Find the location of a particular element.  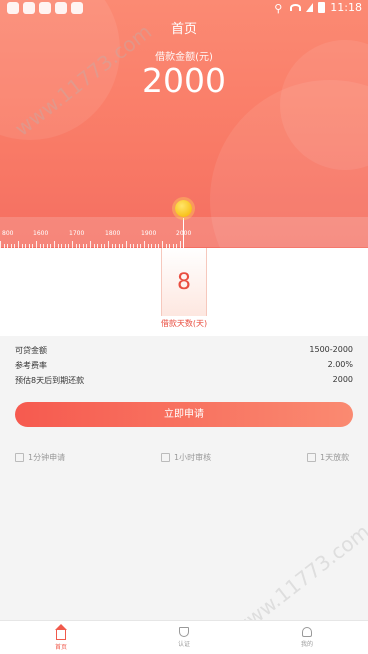

loan-days-card: 8 借款天数(天) is located at coordinates (184, 292).